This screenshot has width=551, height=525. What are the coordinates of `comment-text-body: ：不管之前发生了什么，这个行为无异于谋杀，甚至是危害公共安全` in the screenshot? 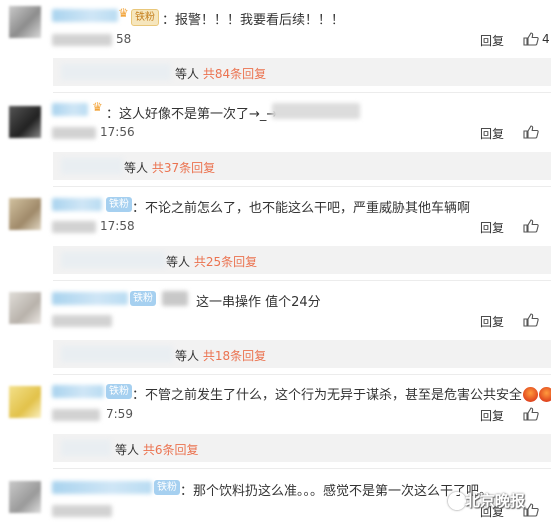 It's located at (327, 395).